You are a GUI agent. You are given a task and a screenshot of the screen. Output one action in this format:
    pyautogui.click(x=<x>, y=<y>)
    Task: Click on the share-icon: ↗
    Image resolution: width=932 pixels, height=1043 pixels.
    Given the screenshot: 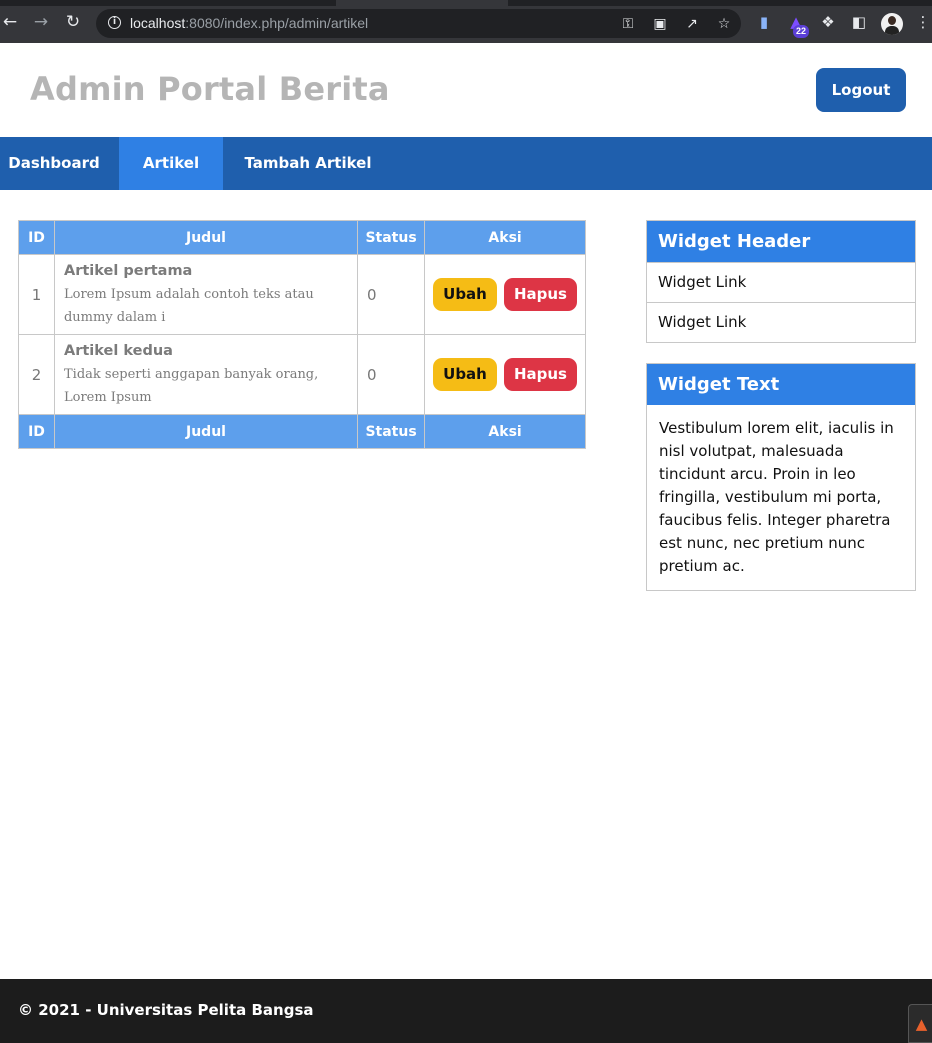 What is the action you would take?
    pyautogui.click(x=692, y=24)
    